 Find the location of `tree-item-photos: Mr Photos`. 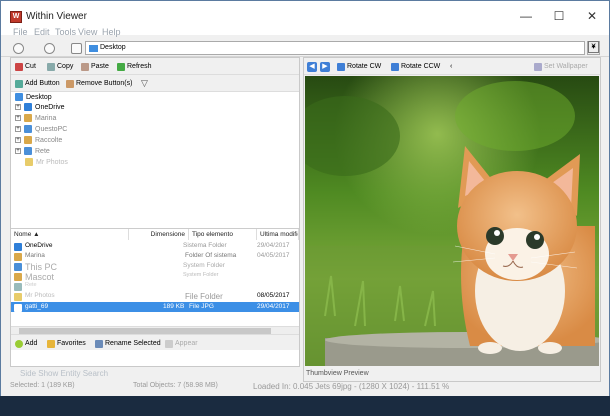

tree-item-photos: Mr Photos is located at coordinates (46, 162).